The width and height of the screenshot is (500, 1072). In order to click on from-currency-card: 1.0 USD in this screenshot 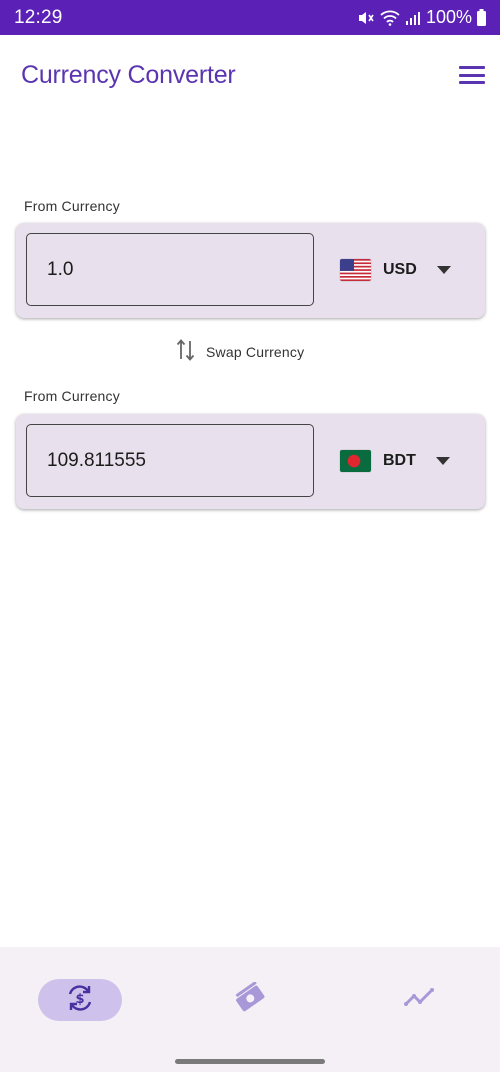, I will do `click(250, 270)`.